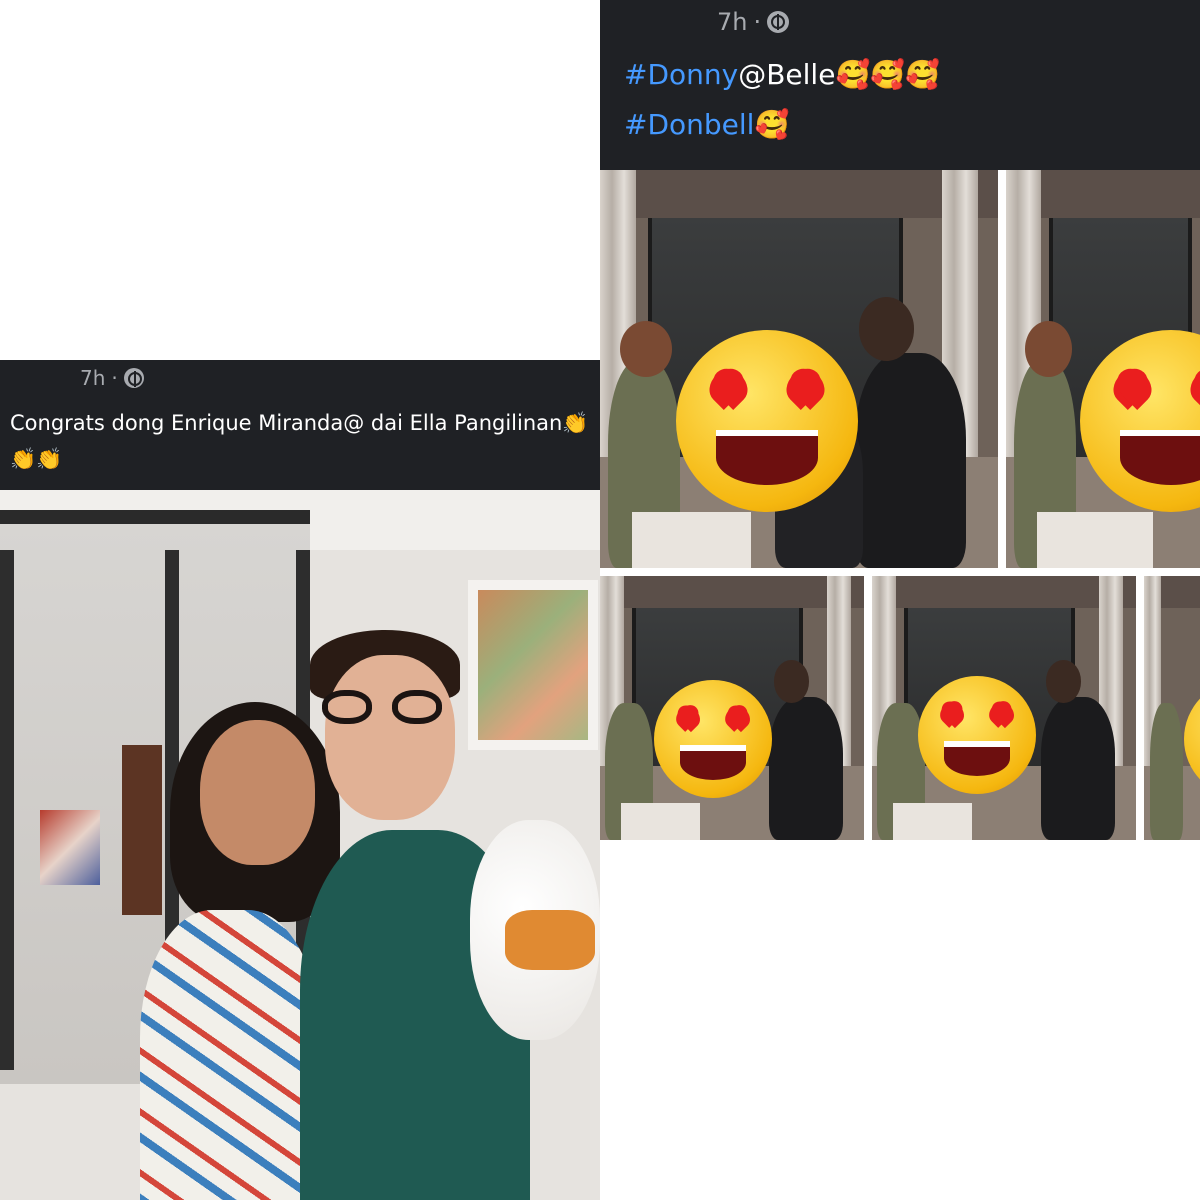  What do you see at coordinates (888, 74) in the screenshot?
I see `smiling-hearts-emoji: 🥰🥰🥰` at bounding box center [888, 74].